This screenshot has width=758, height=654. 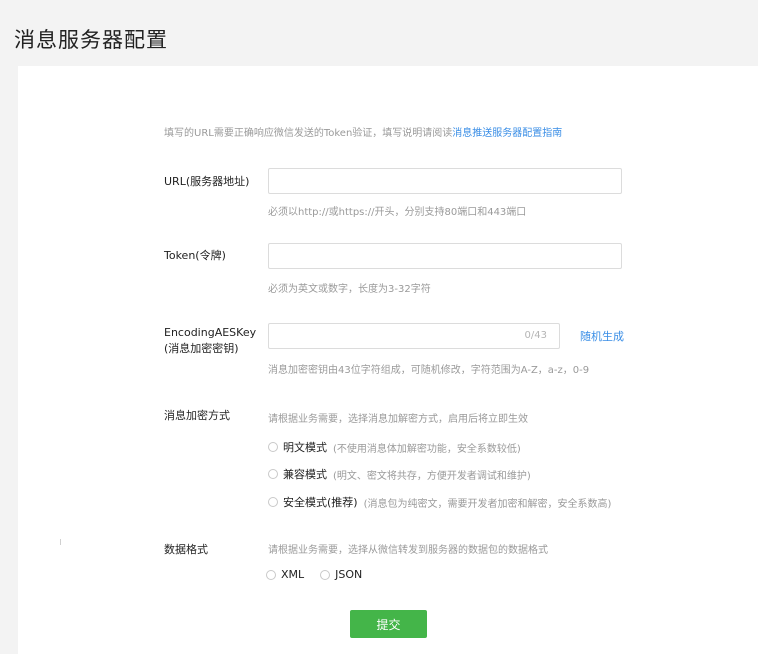 I want to click on encryption-option-label: 明文模式, so click(x=305, y=447).